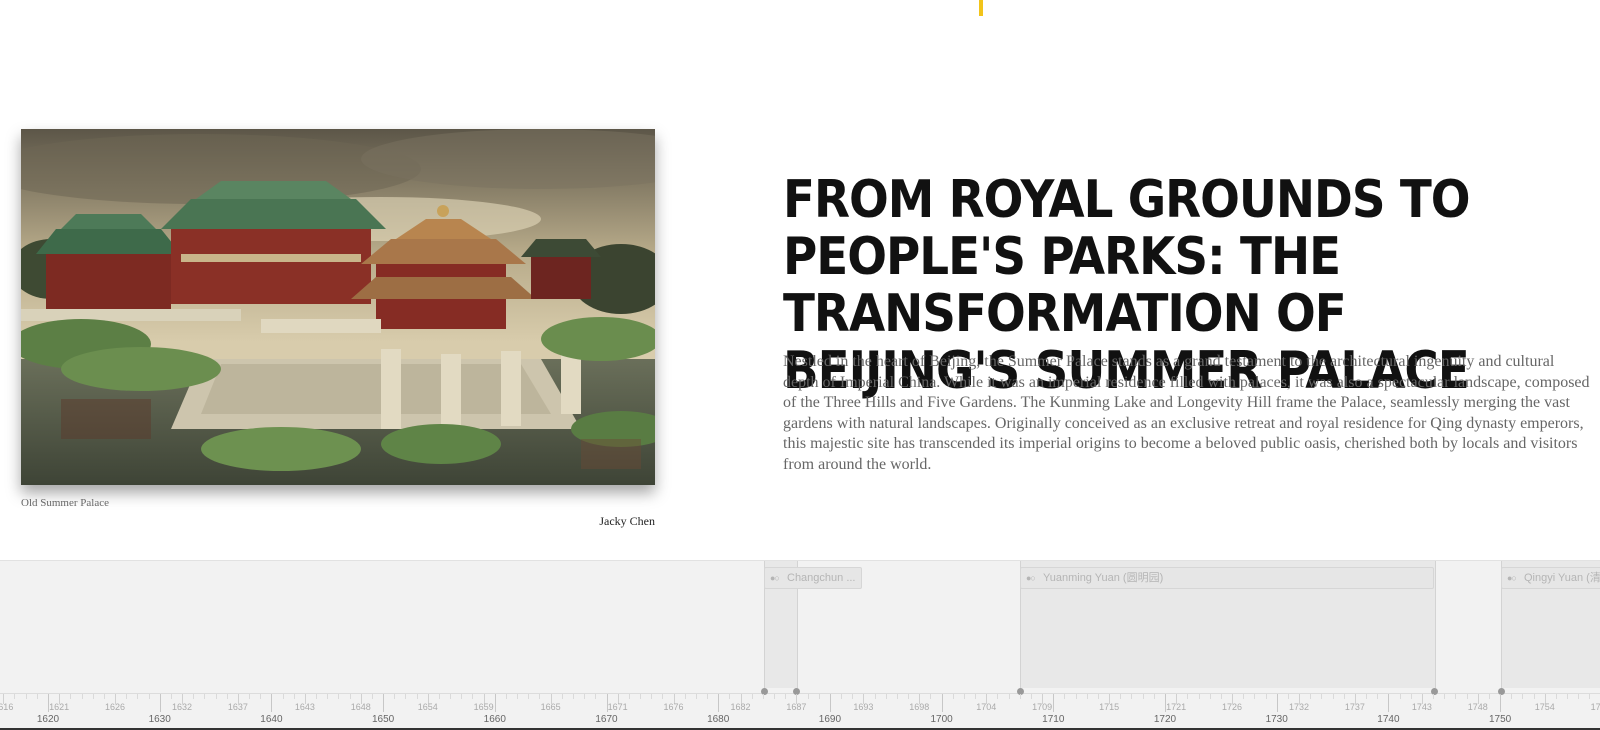  What do you see at coordinates (383, 719) in the screenshot?
I see `major-year-label: 1650` at bounding box center [383, 719].